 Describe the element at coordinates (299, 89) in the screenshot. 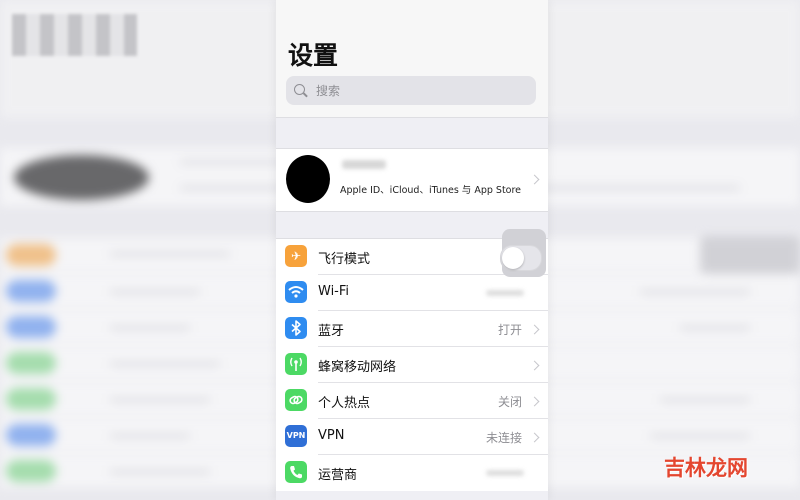

I see `search-icon` at that location.